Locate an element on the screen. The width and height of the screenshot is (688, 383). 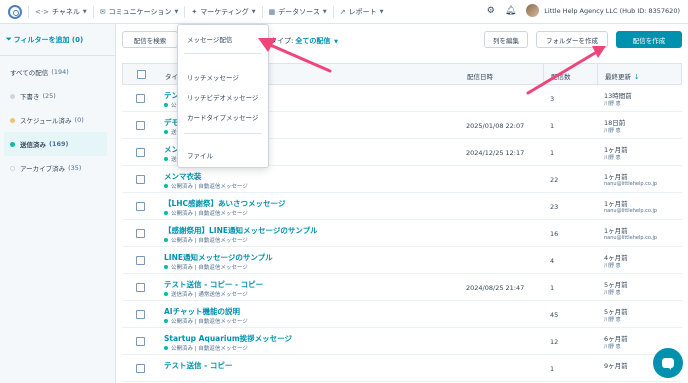
annotation-arrows is located at coordinates (432, 66).